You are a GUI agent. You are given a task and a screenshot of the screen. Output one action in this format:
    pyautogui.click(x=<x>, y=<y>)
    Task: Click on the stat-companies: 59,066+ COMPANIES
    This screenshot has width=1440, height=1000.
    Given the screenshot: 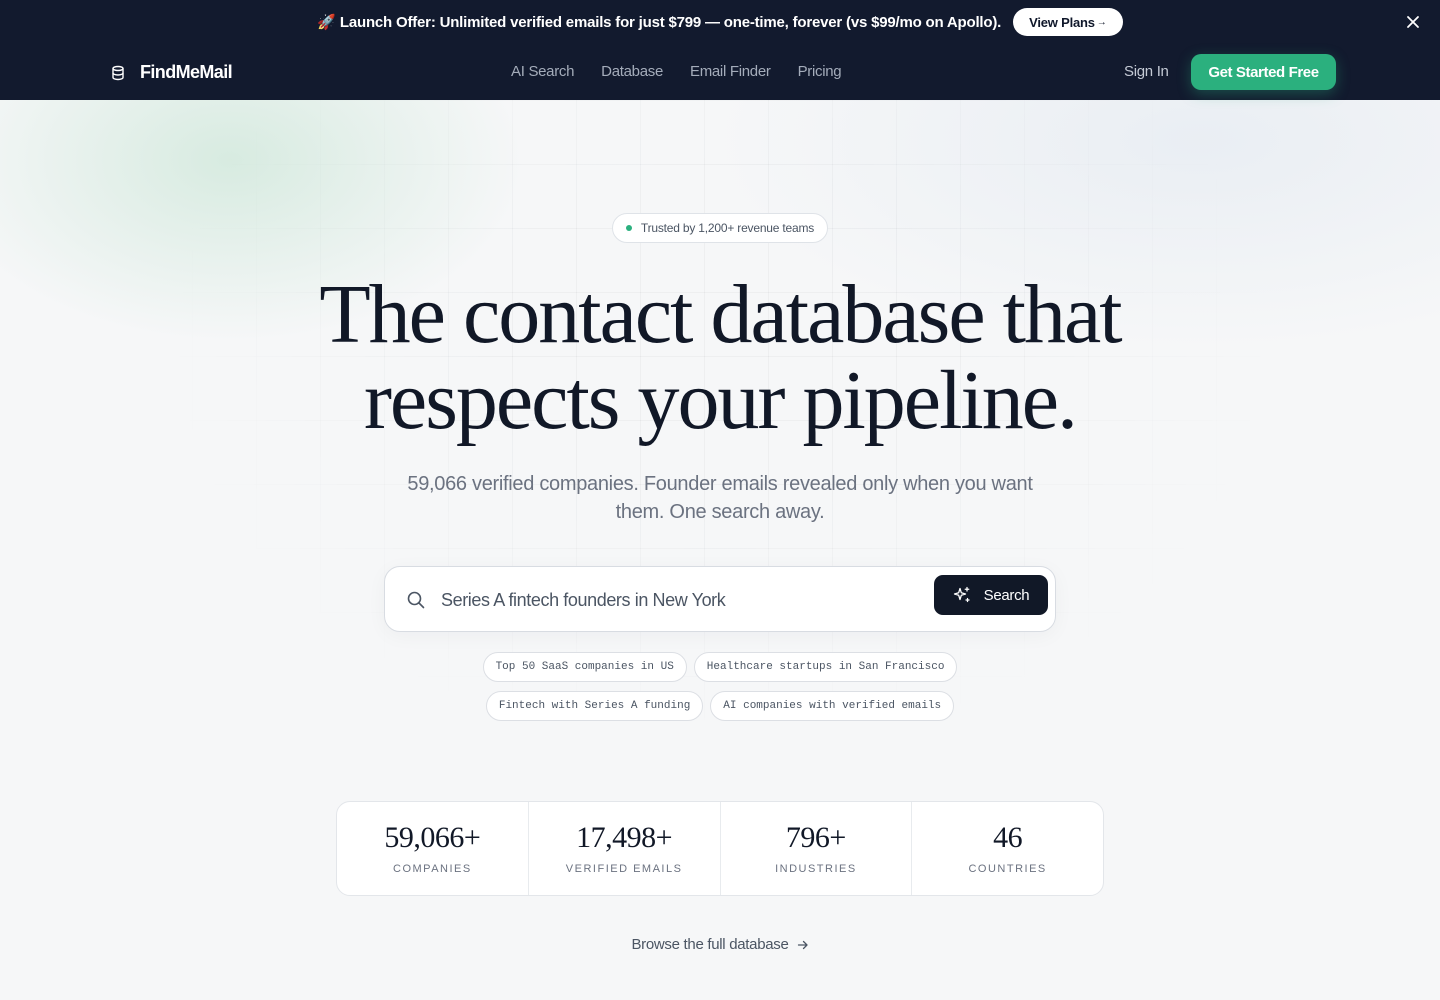 What is the action you would take?
    pyautogui.click(x=433, y=848)
    